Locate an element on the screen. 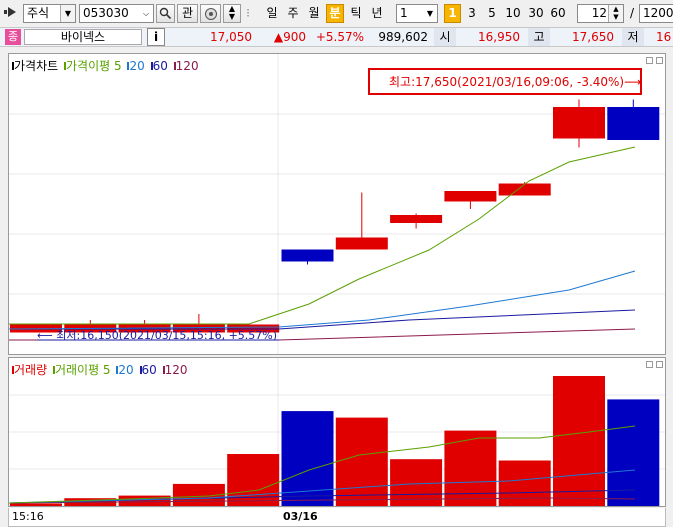  count-value: 12 is located at coordinates (599, 13).